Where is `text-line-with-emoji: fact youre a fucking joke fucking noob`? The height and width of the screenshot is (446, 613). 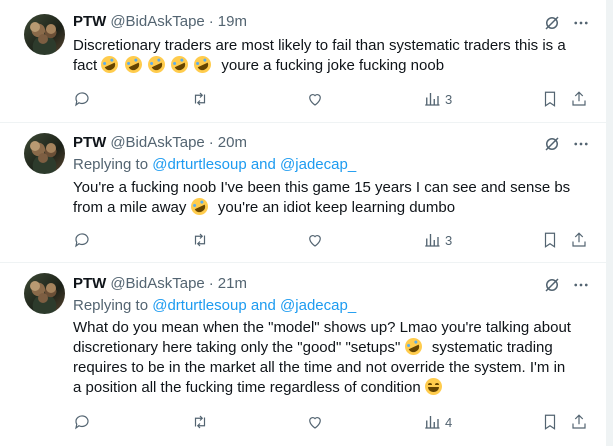
text-line-with-emoji: fact youre a fucking joke fucking noob is located at coordinates (333, 64).